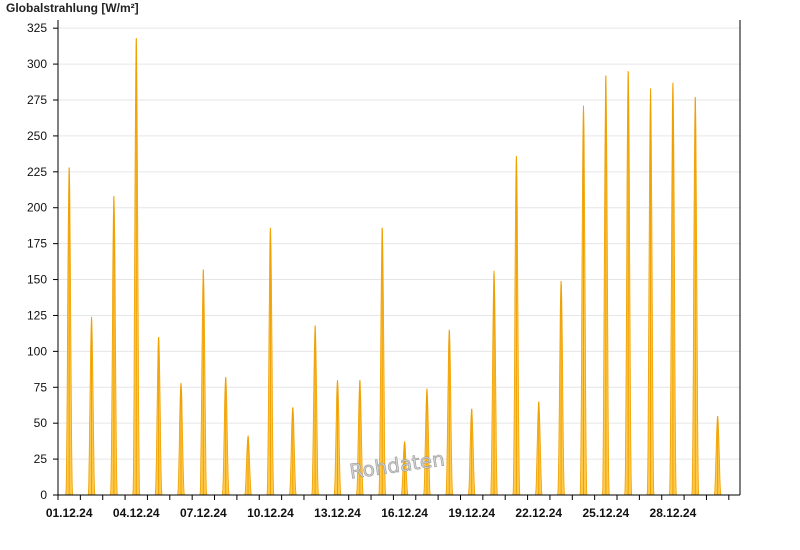 The height and width of the screenshot is (550, 800). I want to click on y-tick-label: 25, so click(41, 459).